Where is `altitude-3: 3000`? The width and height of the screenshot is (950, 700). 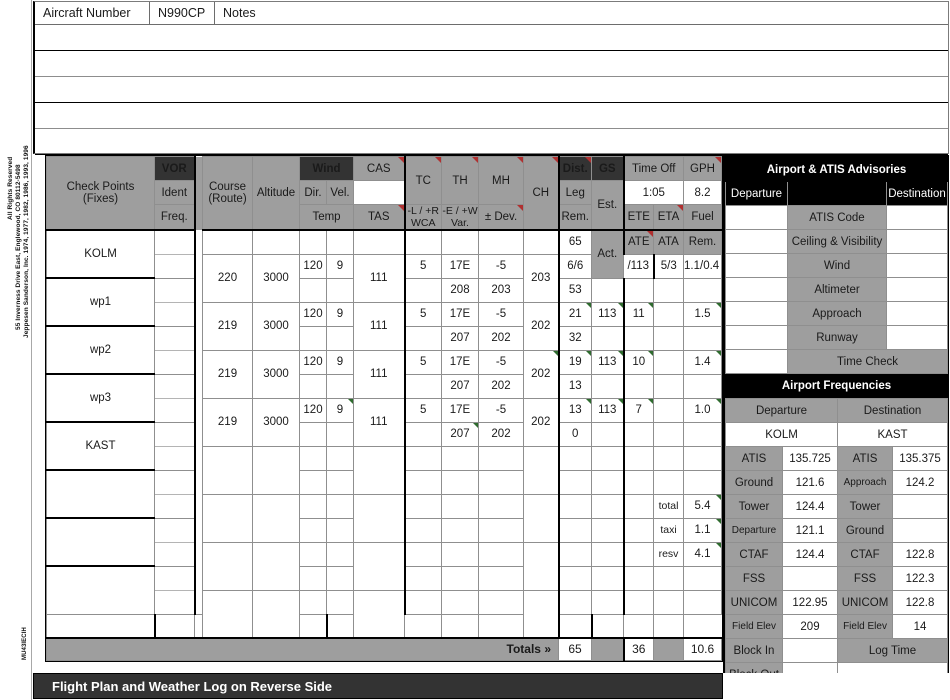 altitude-3: 3000 is located at coordinates (276, 422).